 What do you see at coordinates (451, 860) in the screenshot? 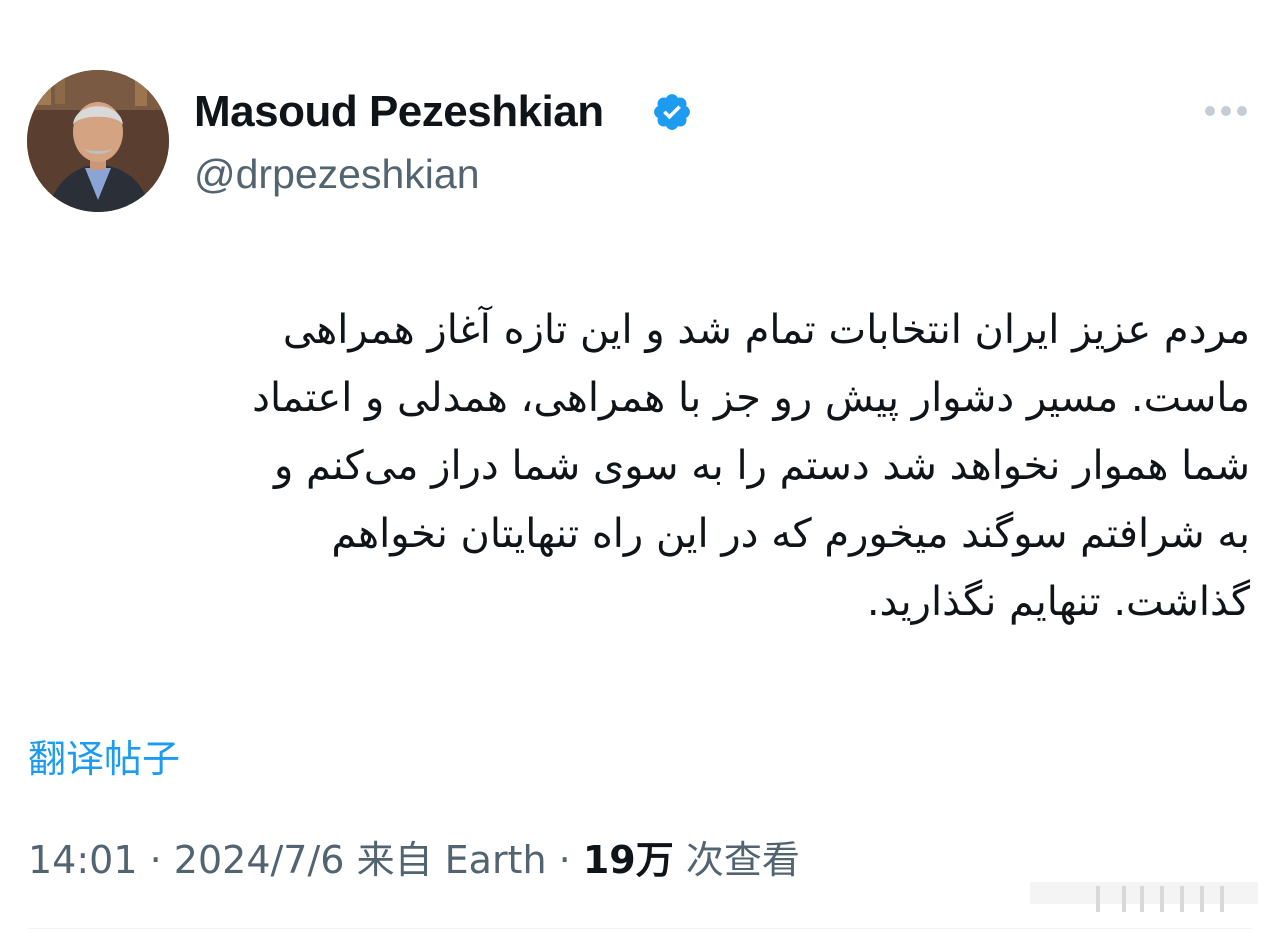
I see `tweet-source: 来自 Earth` at bounding box center [451, 860].